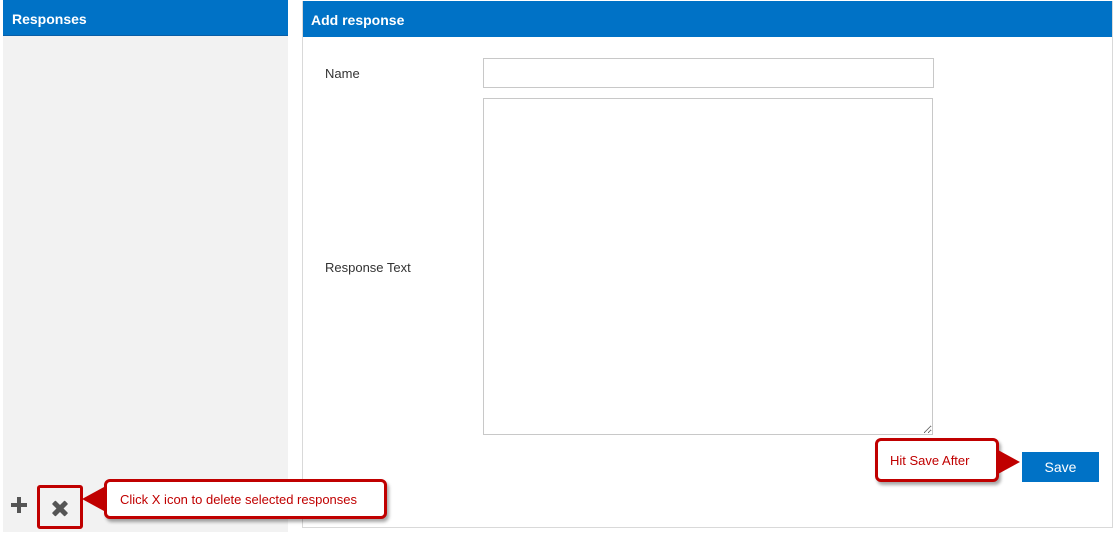 This screenshot has width=1118, height=534. I want to click on name-label: Name, so click(342, 73).